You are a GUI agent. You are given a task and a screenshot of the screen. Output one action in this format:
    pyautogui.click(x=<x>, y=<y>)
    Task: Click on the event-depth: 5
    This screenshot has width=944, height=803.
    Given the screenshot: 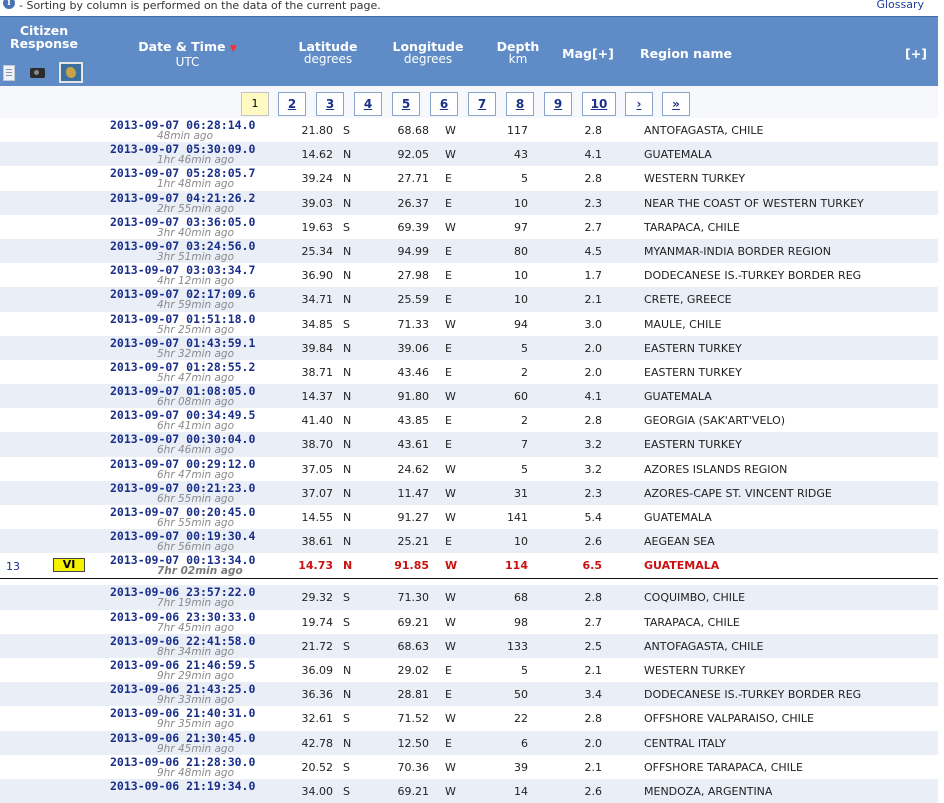 What is the action you would take?
    pyautogui.click(x=524, y=348)
    